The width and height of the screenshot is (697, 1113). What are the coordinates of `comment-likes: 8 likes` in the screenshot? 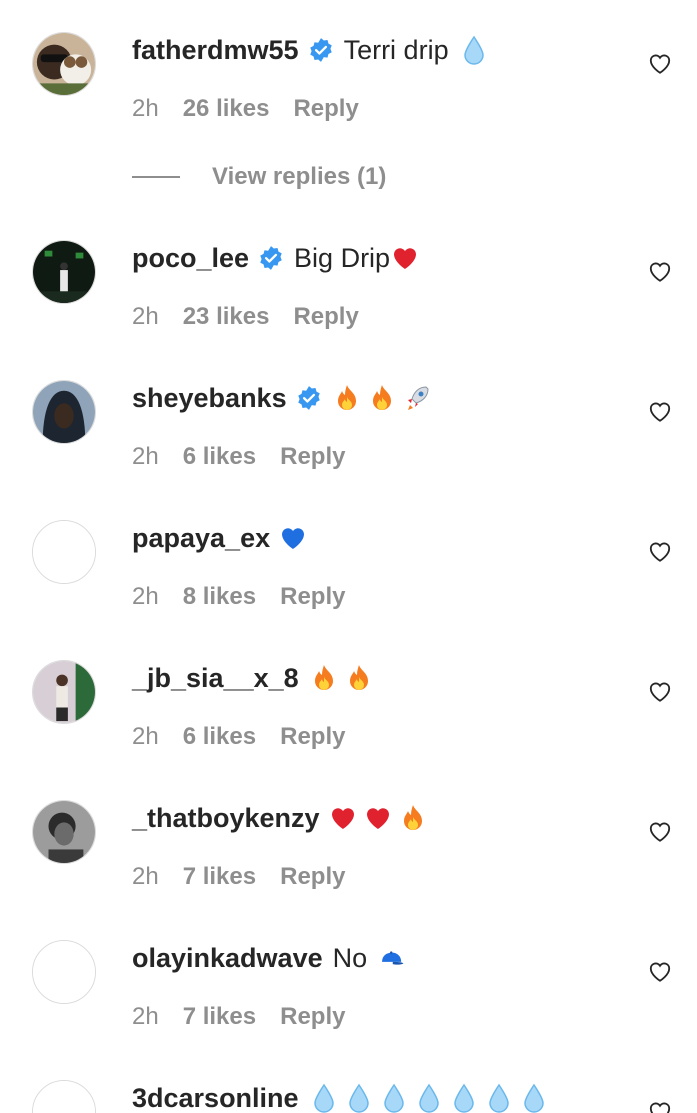 It's located at (219, 597).